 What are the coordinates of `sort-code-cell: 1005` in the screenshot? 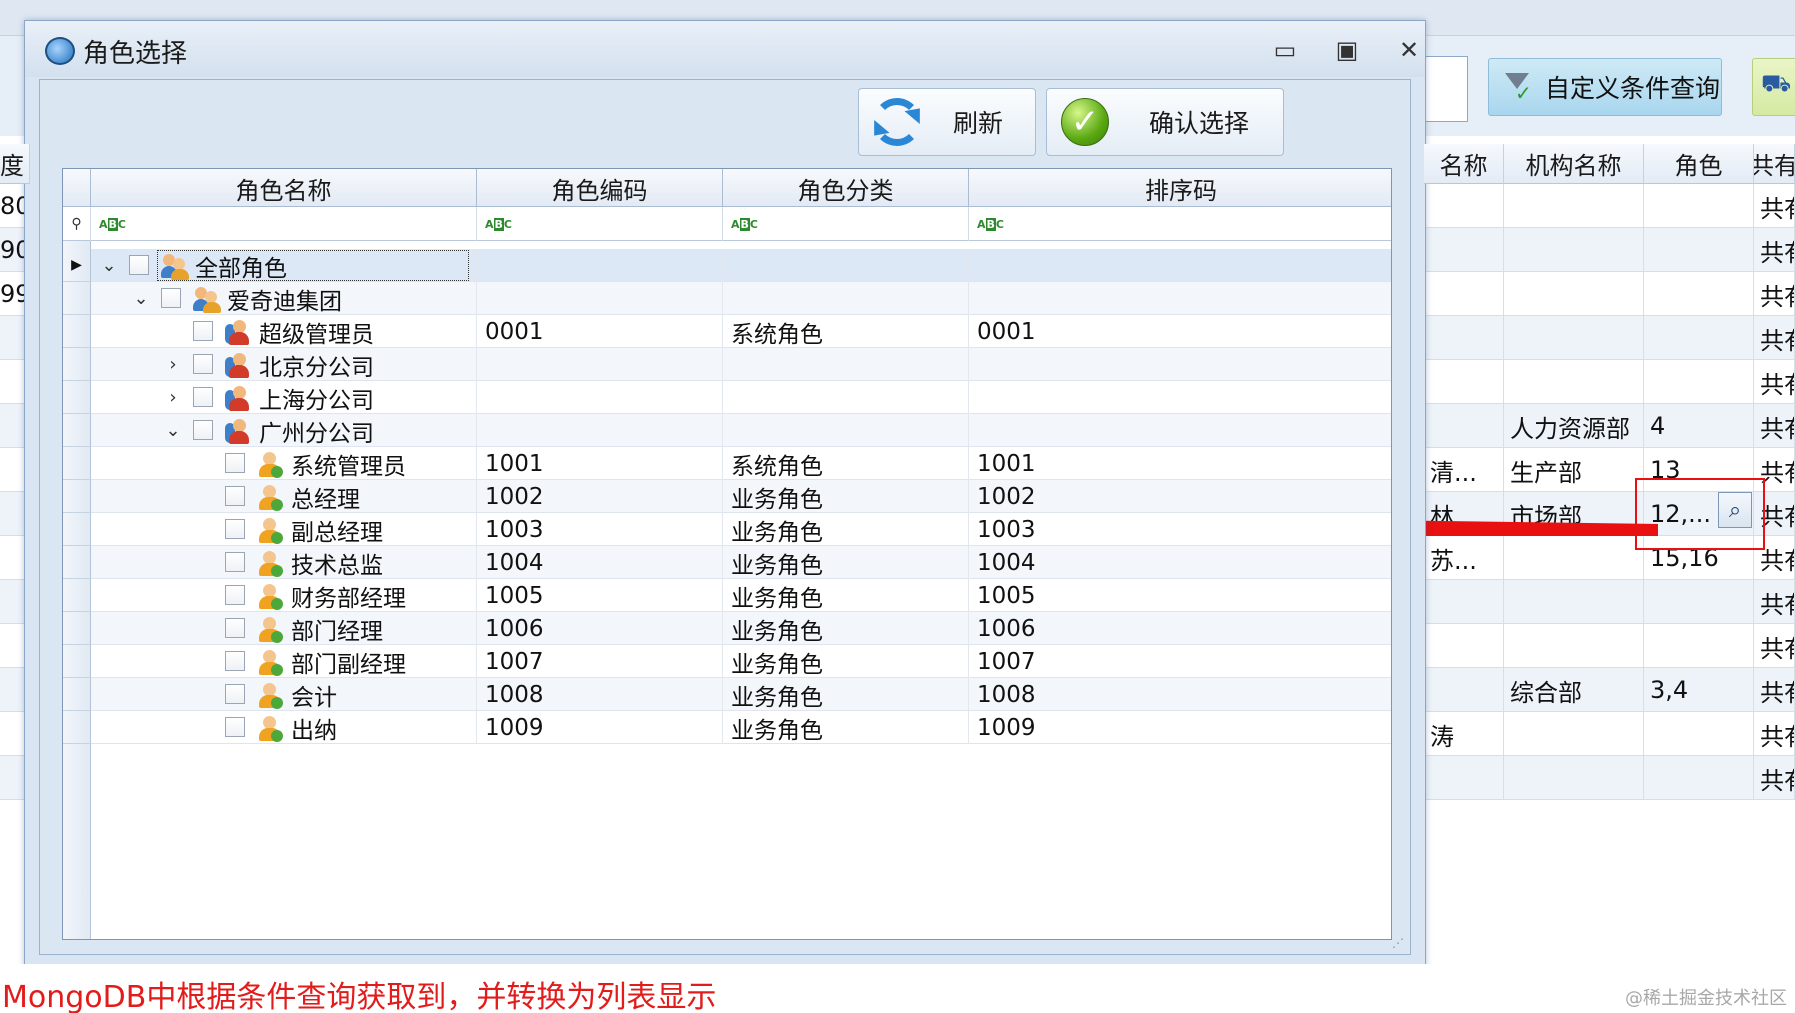 It's located at (1180, 595).